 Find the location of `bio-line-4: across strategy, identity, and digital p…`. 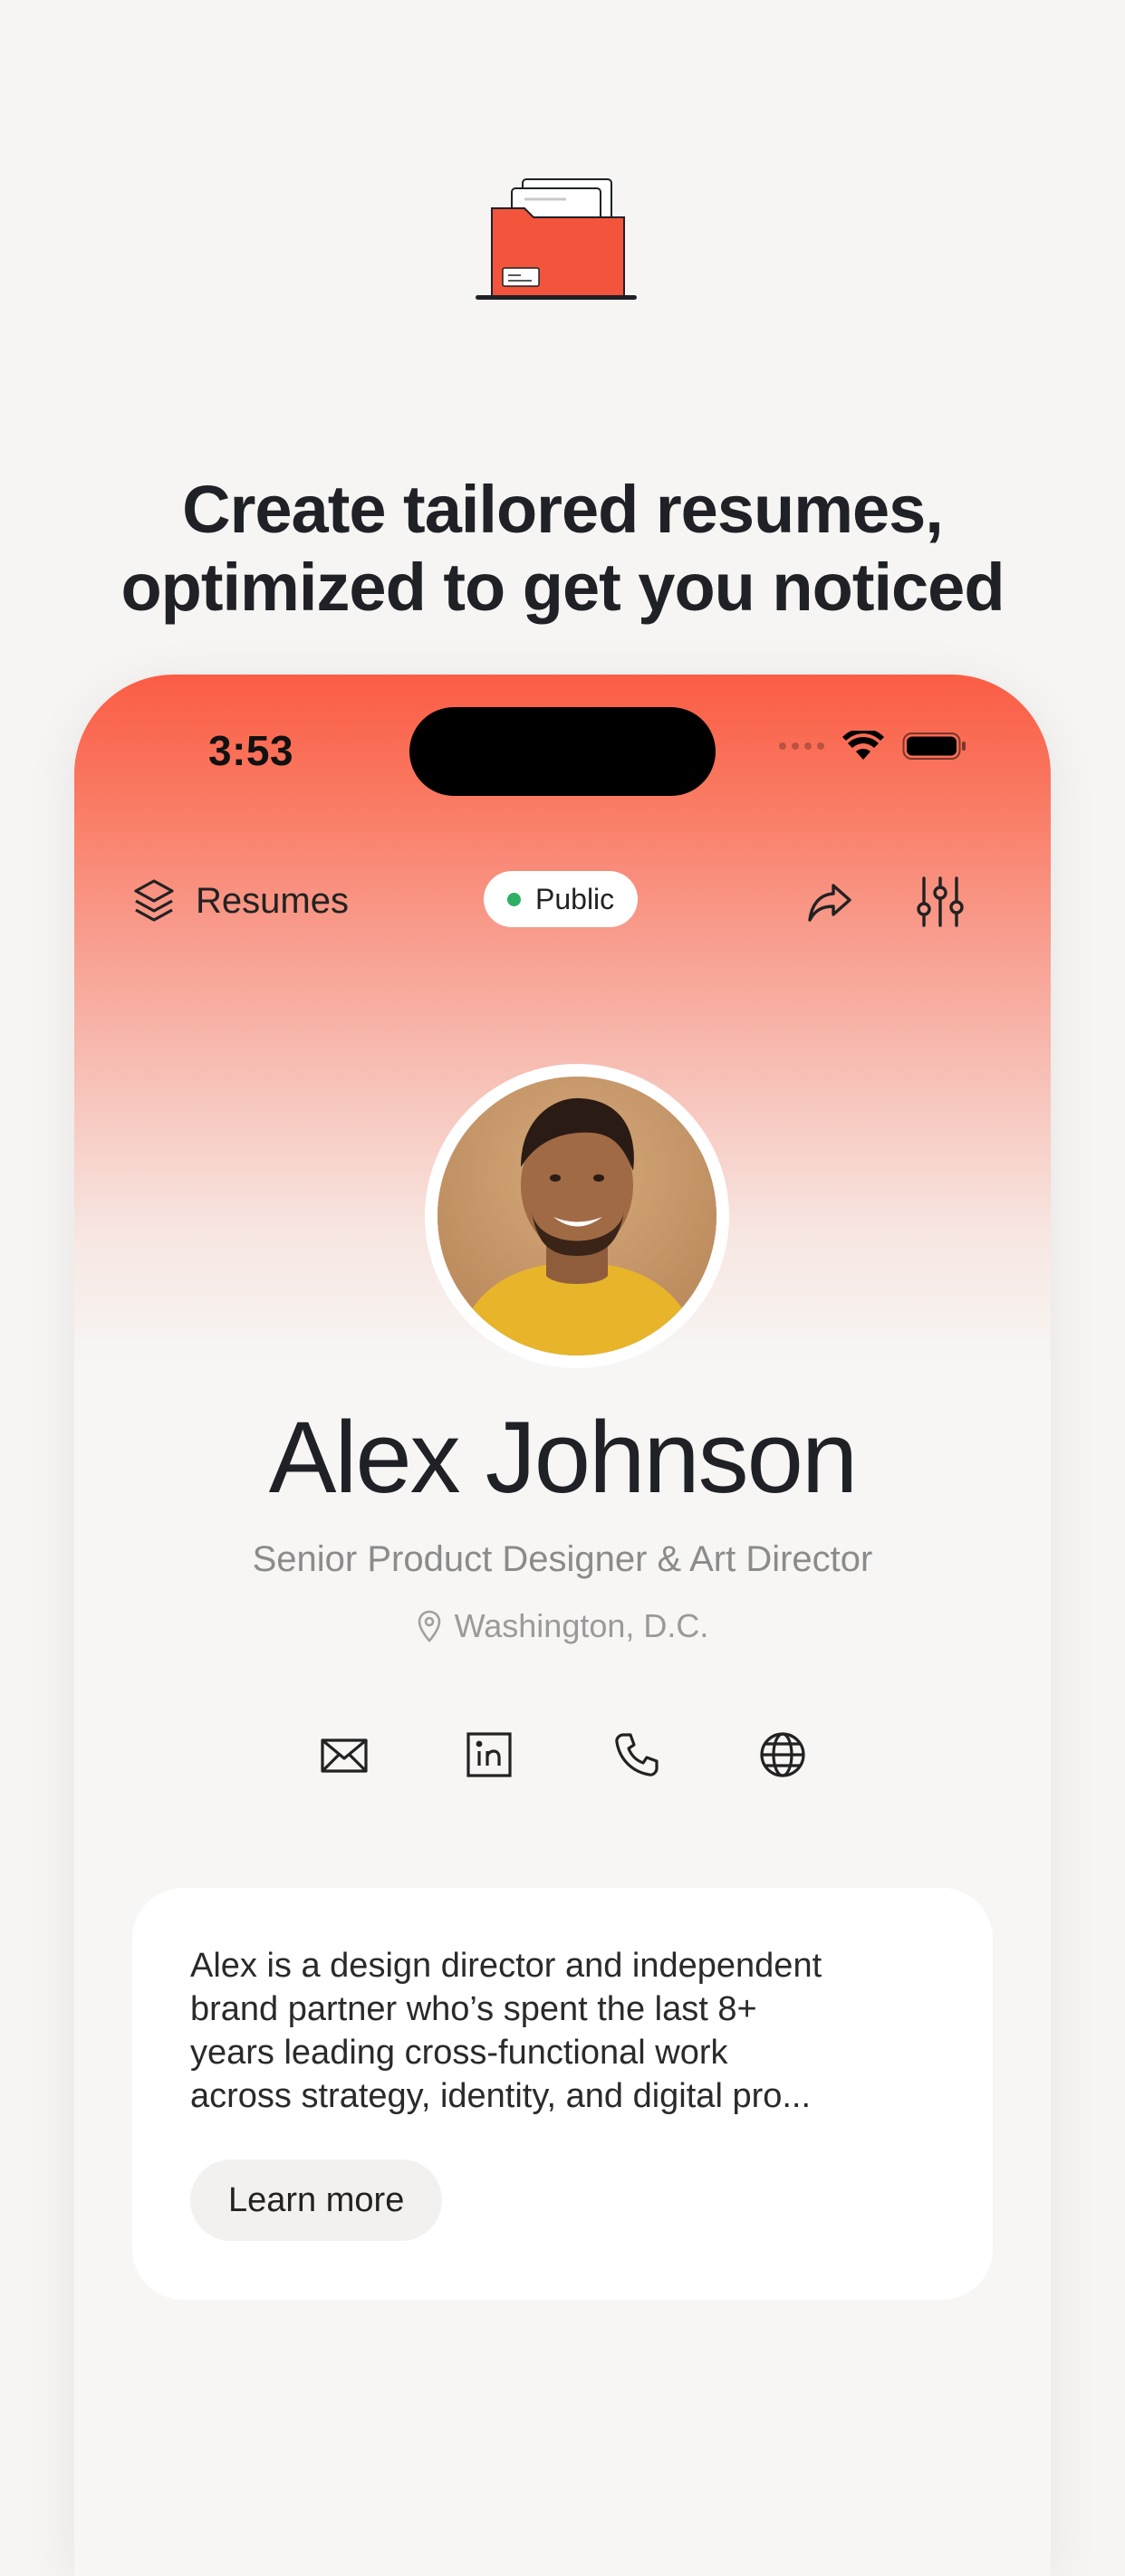

bio-line-4: across strategy, identity, and digital p… is located at coordinates (501, 2096).